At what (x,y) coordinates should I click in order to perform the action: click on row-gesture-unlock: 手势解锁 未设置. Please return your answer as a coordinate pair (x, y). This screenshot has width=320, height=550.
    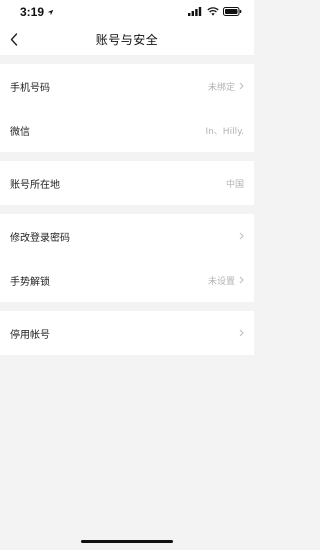
    Looking at the image, I should click on (127, 280).